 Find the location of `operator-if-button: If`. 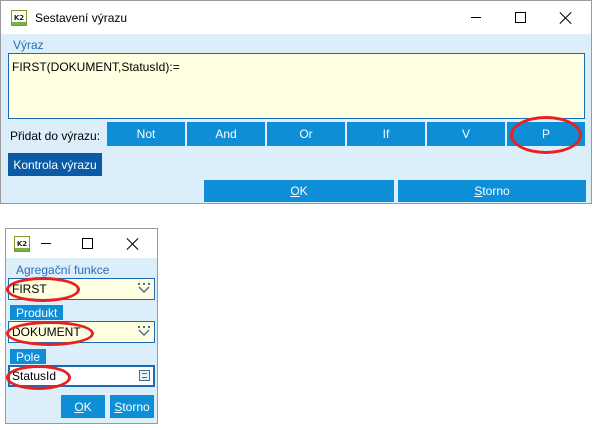

operator-if-button: If is located at coordinates (386, 134).